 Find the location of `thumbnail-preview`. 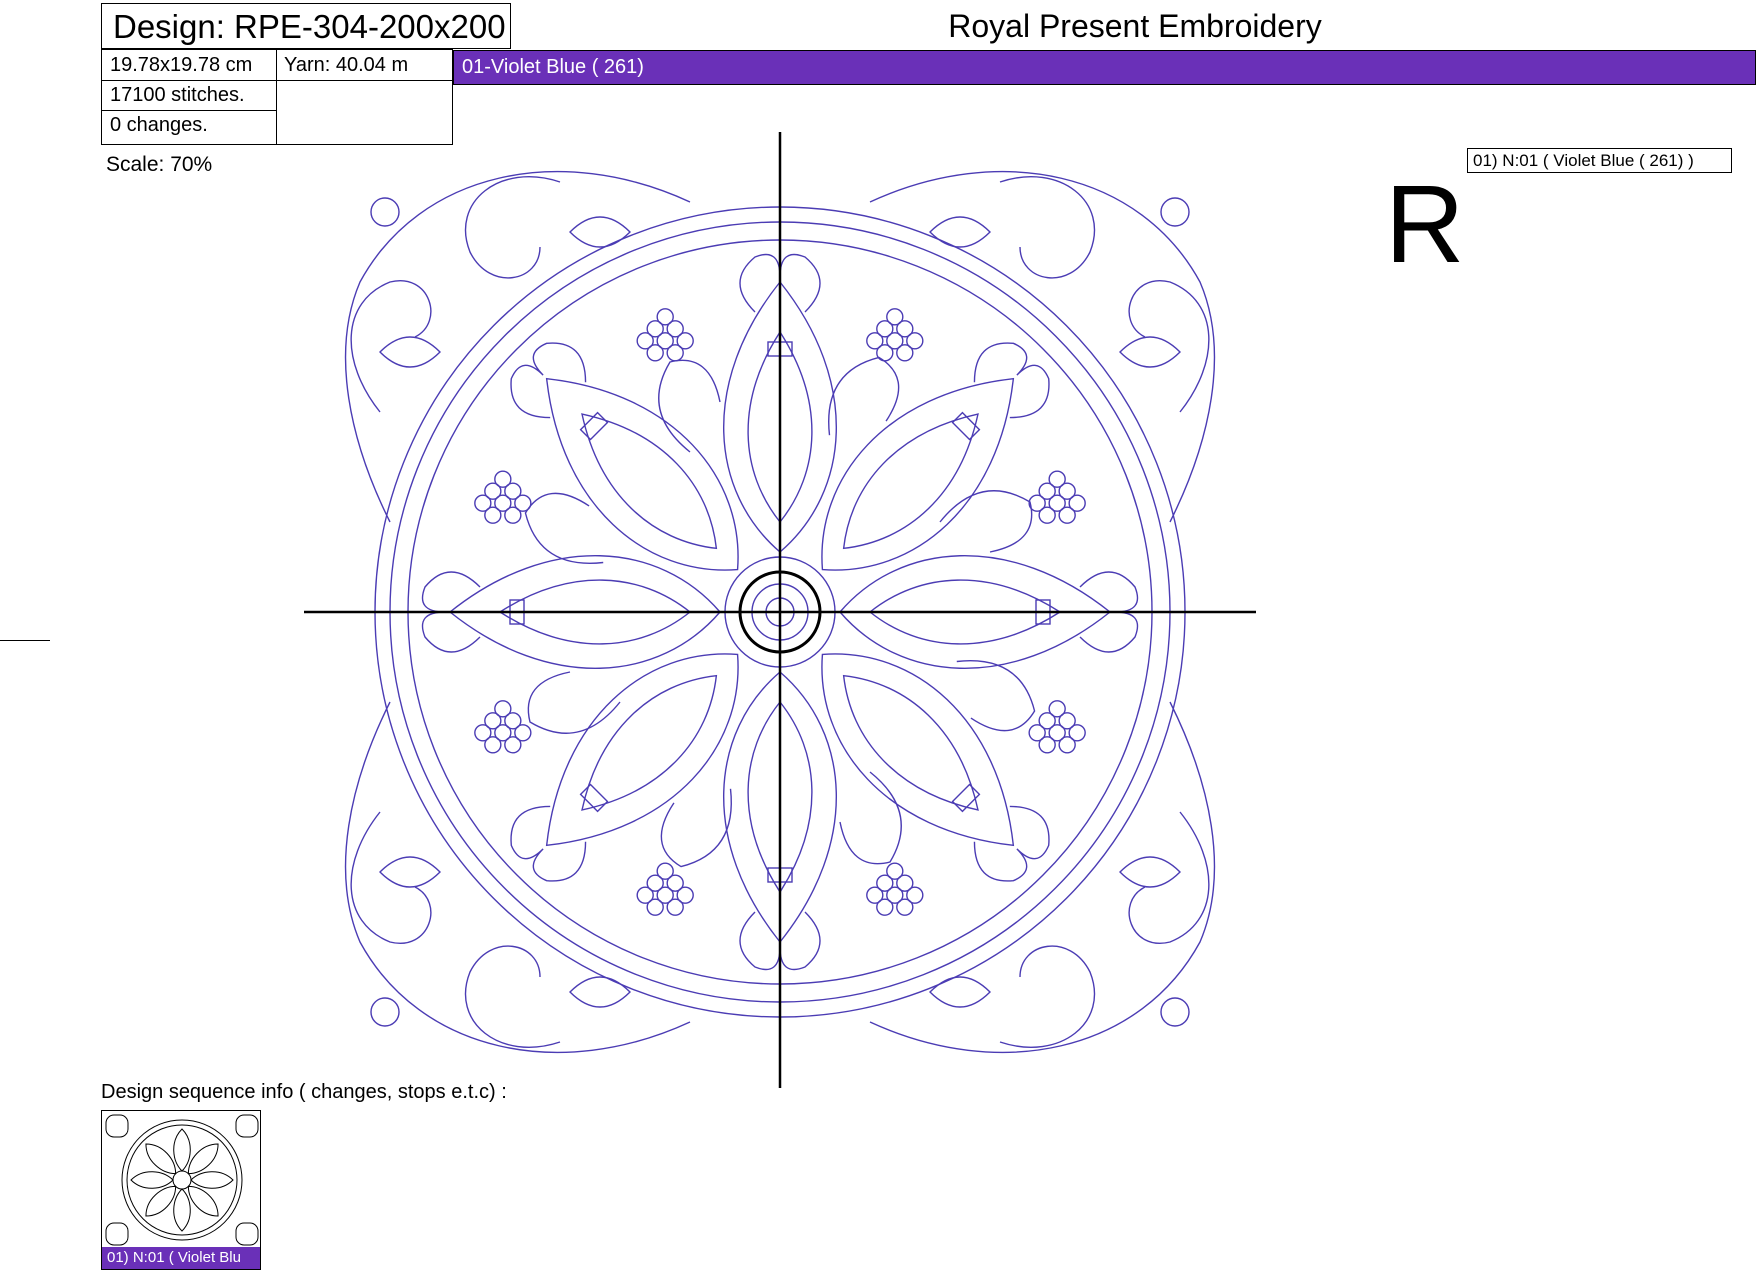

thumbnail-preview is located at coordinates (182, 1180).